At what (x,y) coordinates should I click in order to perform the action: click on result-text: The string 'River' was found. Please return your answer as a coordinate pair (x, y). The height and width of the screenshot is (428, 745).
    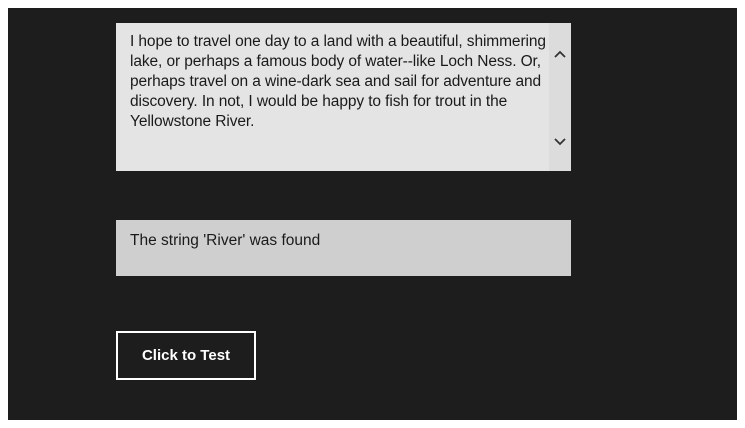
    Looking at the image, I should click on (225, 240).